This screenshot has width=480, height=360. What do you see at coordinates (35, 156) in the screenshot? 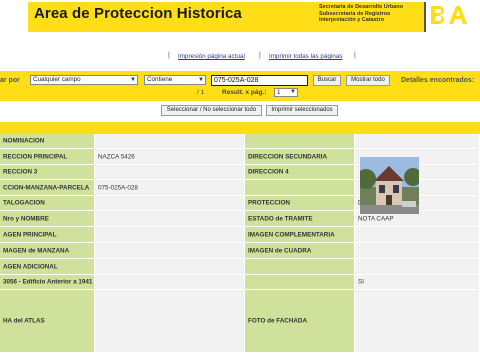
I see `field-label: RECCION PRINCIPAL` at bounding box center [35, 156].